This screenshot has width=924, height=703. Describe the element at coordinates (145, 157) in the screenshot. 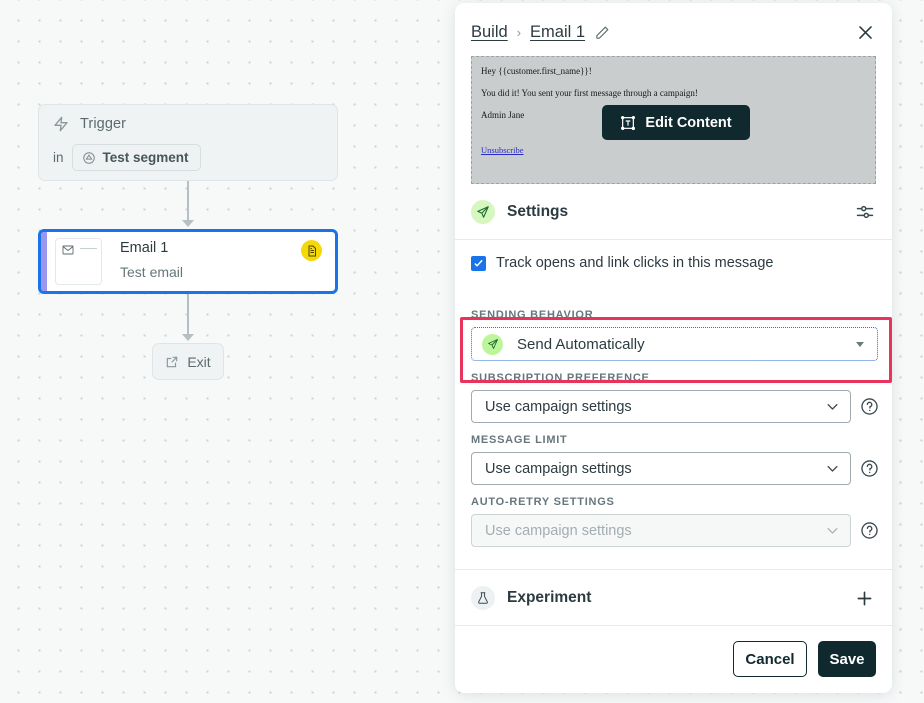

I see `test-segment-label: Test segment` at that location.